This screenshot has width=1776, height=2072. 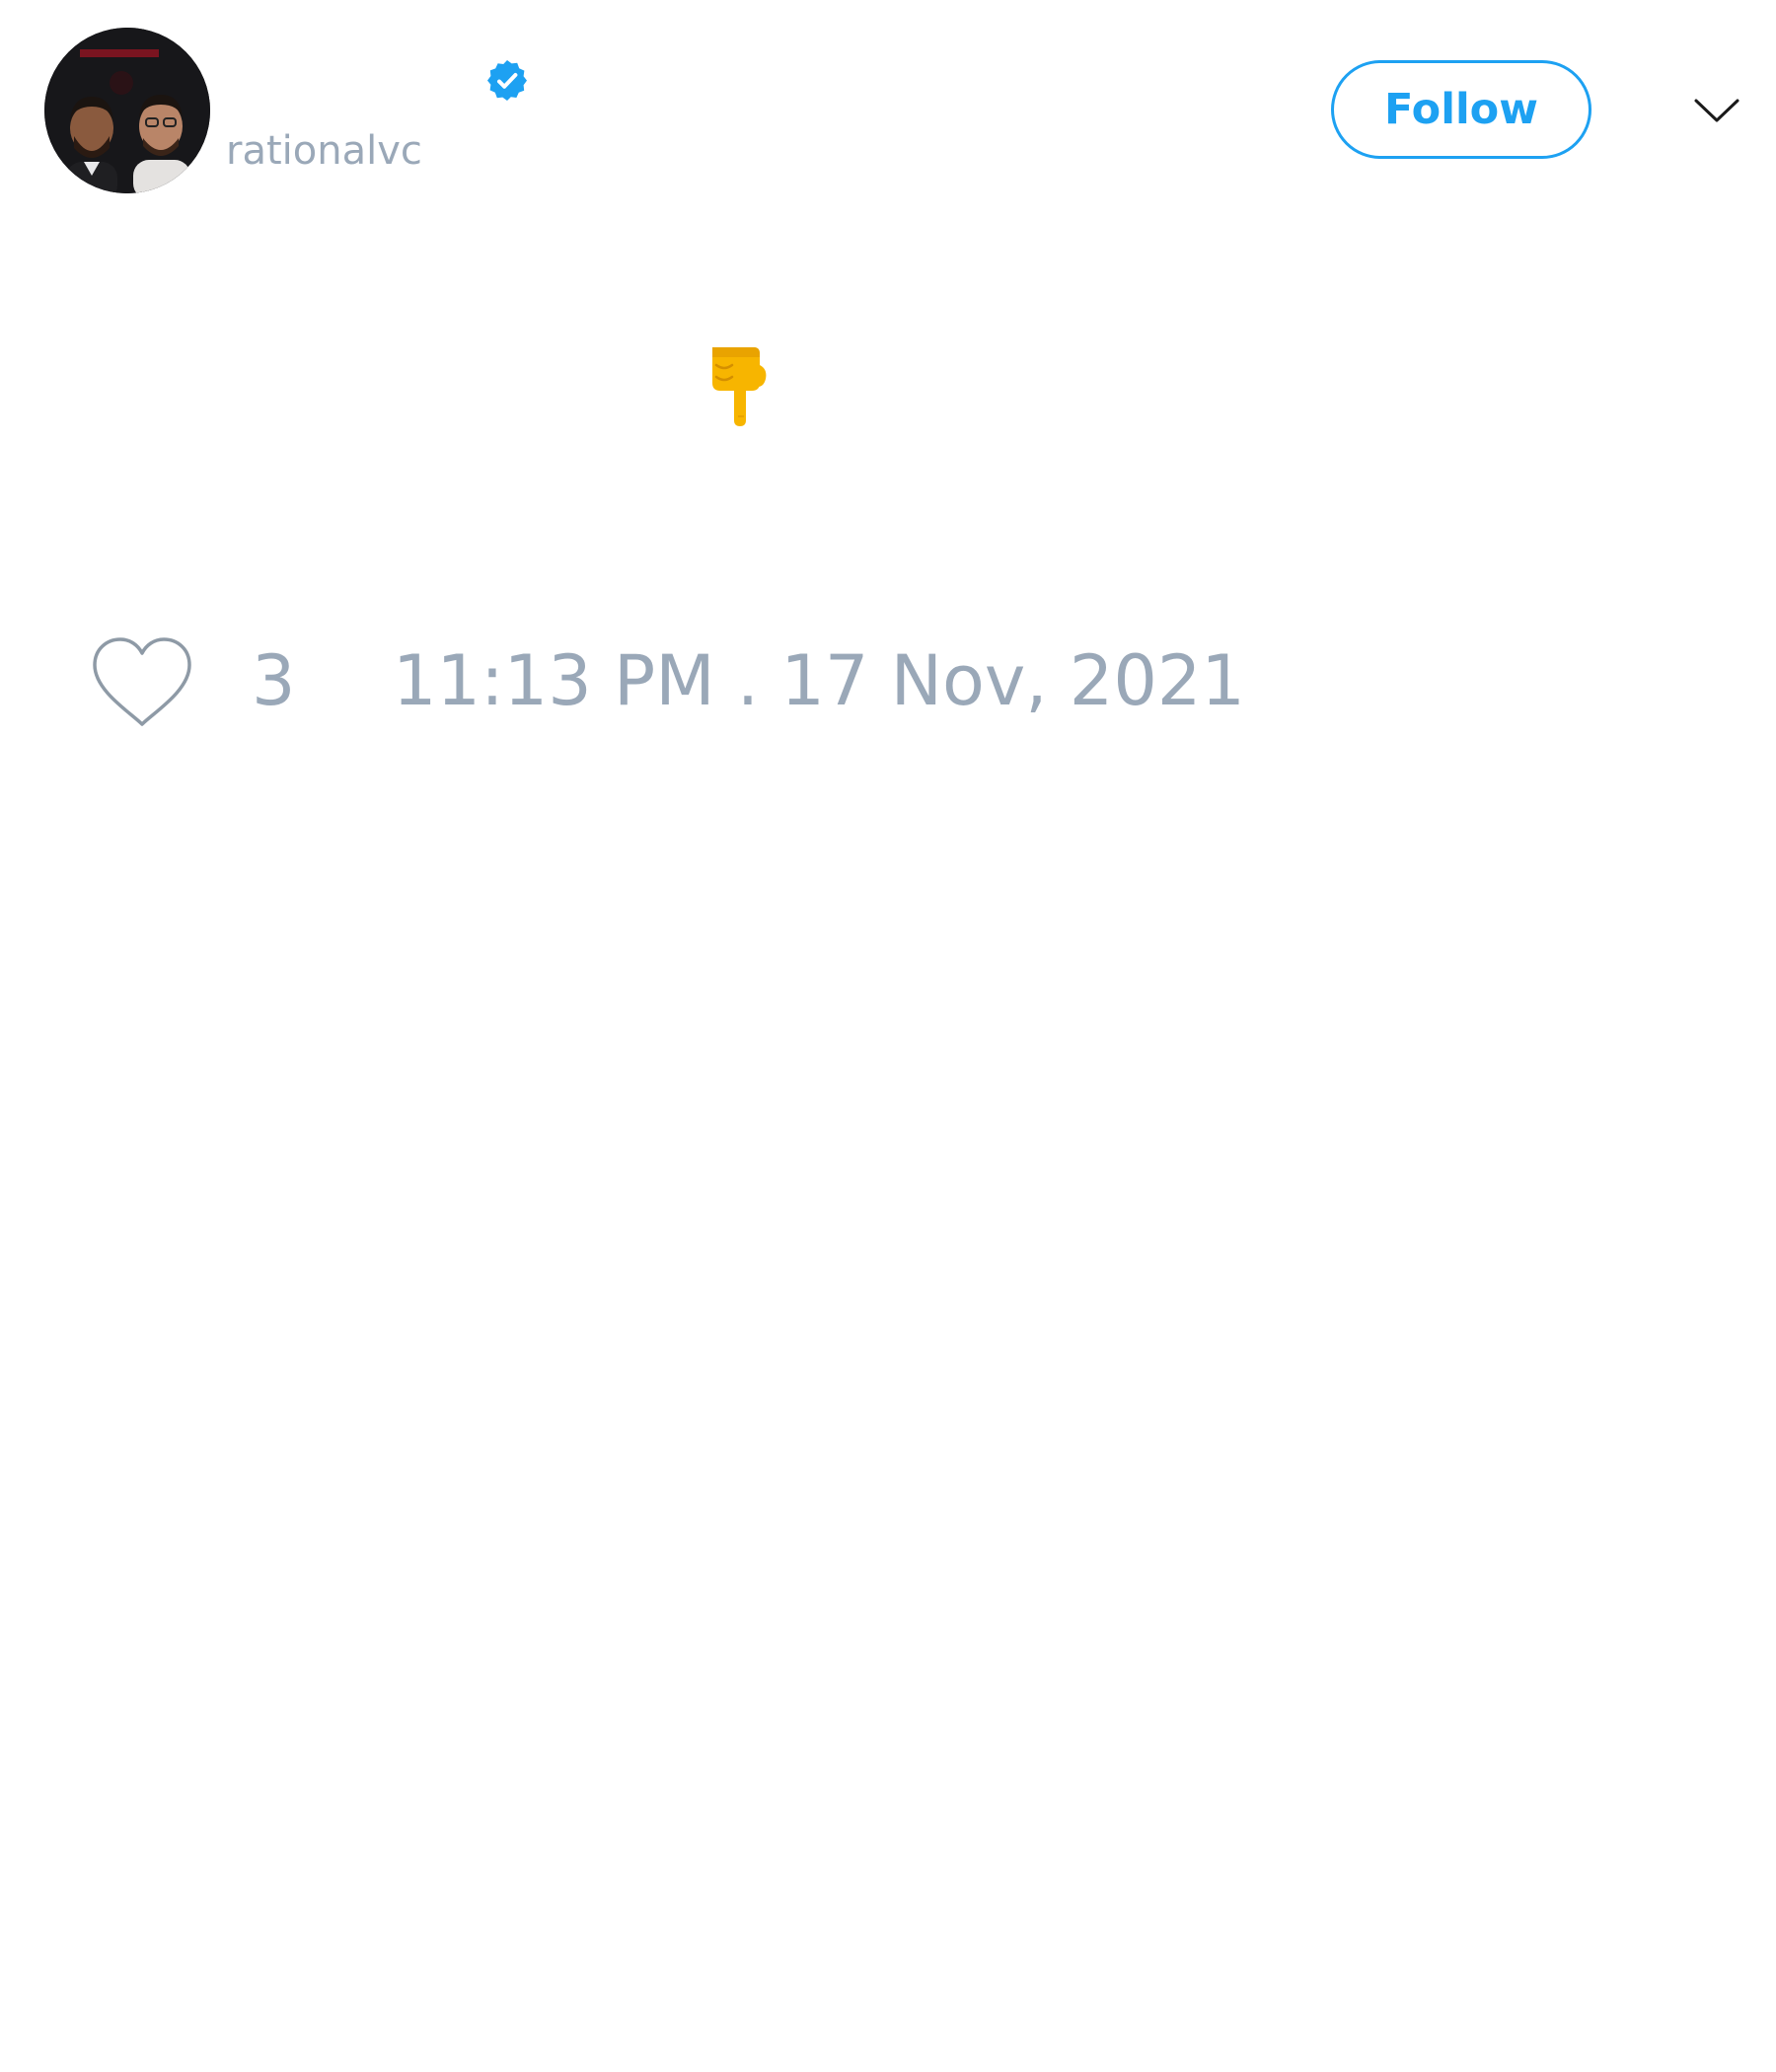 I want to click on avatar, so click(x=127, y=111).